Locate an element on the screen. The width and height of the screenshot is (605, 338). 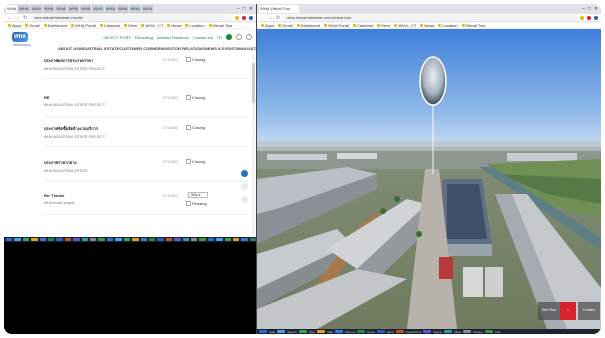
bookmark-item: Location is located at coordinates (195, 25).